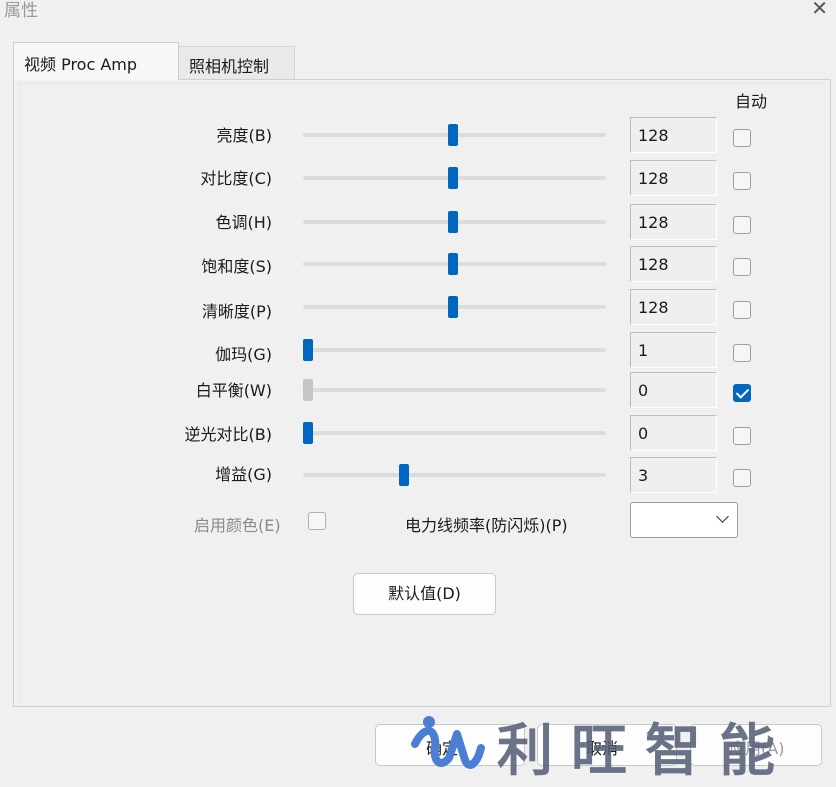  What do you see at coordinates (236, 311) in the screenshot?
I see `row-label: 清晰度(P)` at bounding box center [236, 311].